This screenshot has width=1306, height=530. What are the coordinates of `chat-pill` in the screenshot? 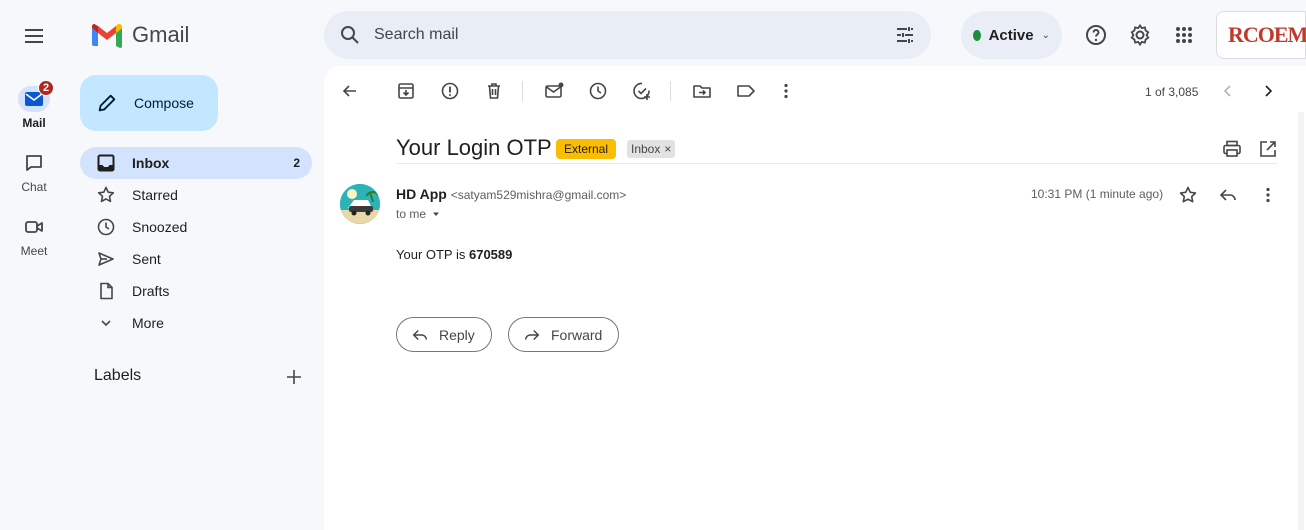 It's located at (34, 163).